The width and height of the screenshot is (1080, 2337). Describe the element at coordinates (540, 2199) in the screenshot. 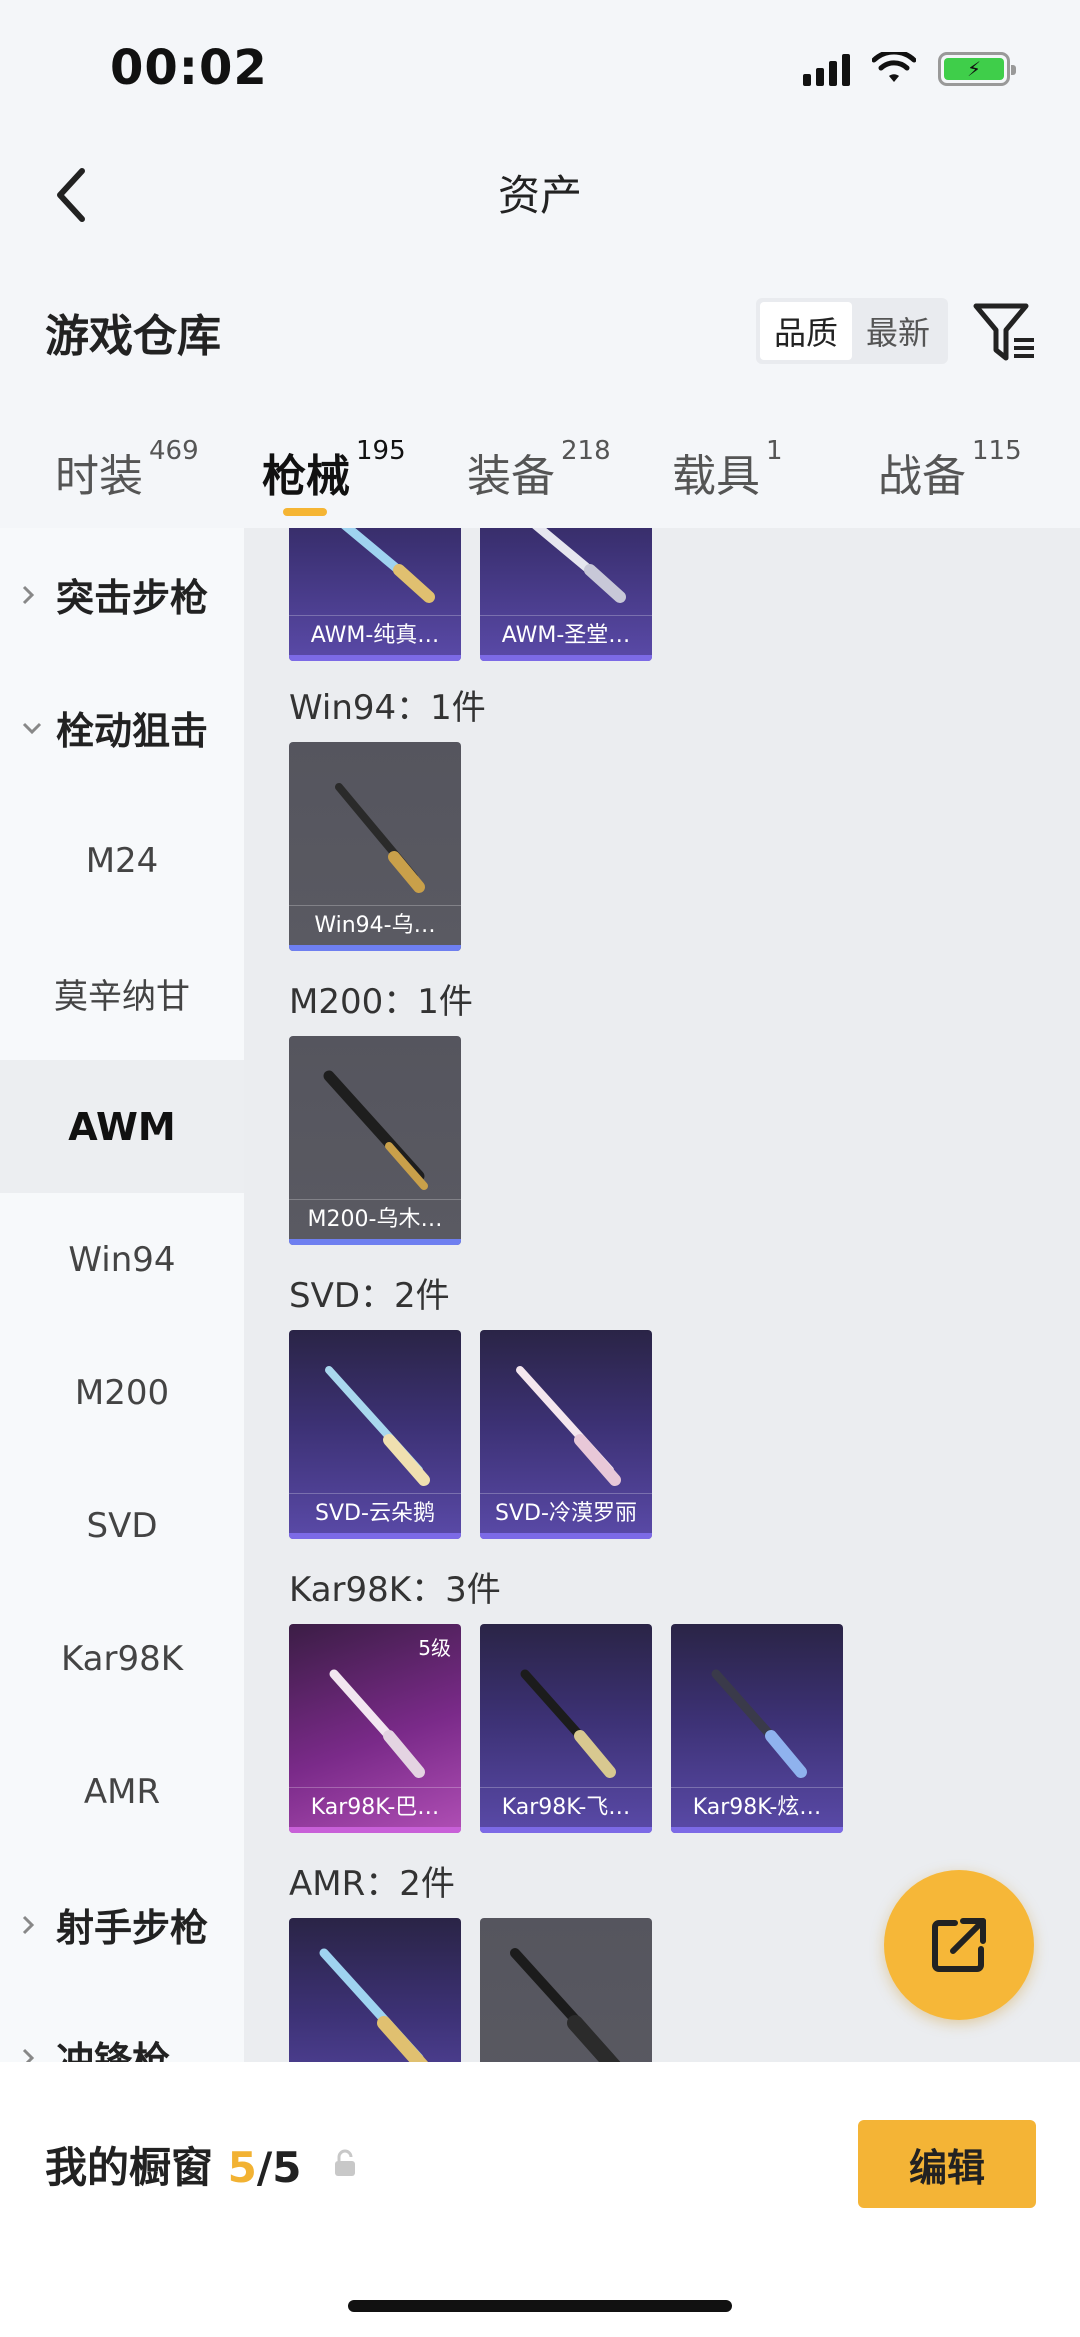

I see `showcase-bar: 我的橱窗 5/5 编辑` at that location.